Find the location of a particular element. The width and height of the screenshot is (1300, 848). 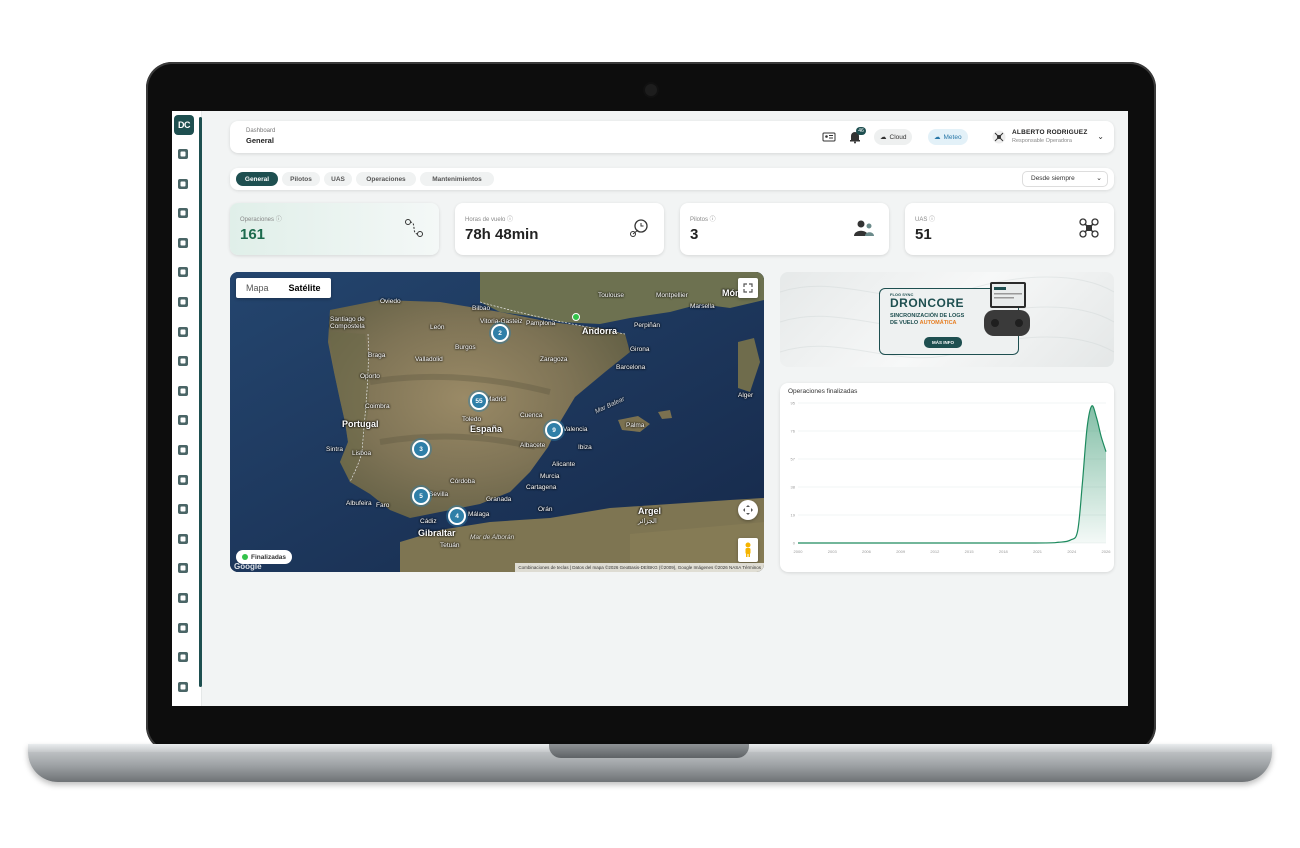

id-card-icon is located at coordinates (829, 137).